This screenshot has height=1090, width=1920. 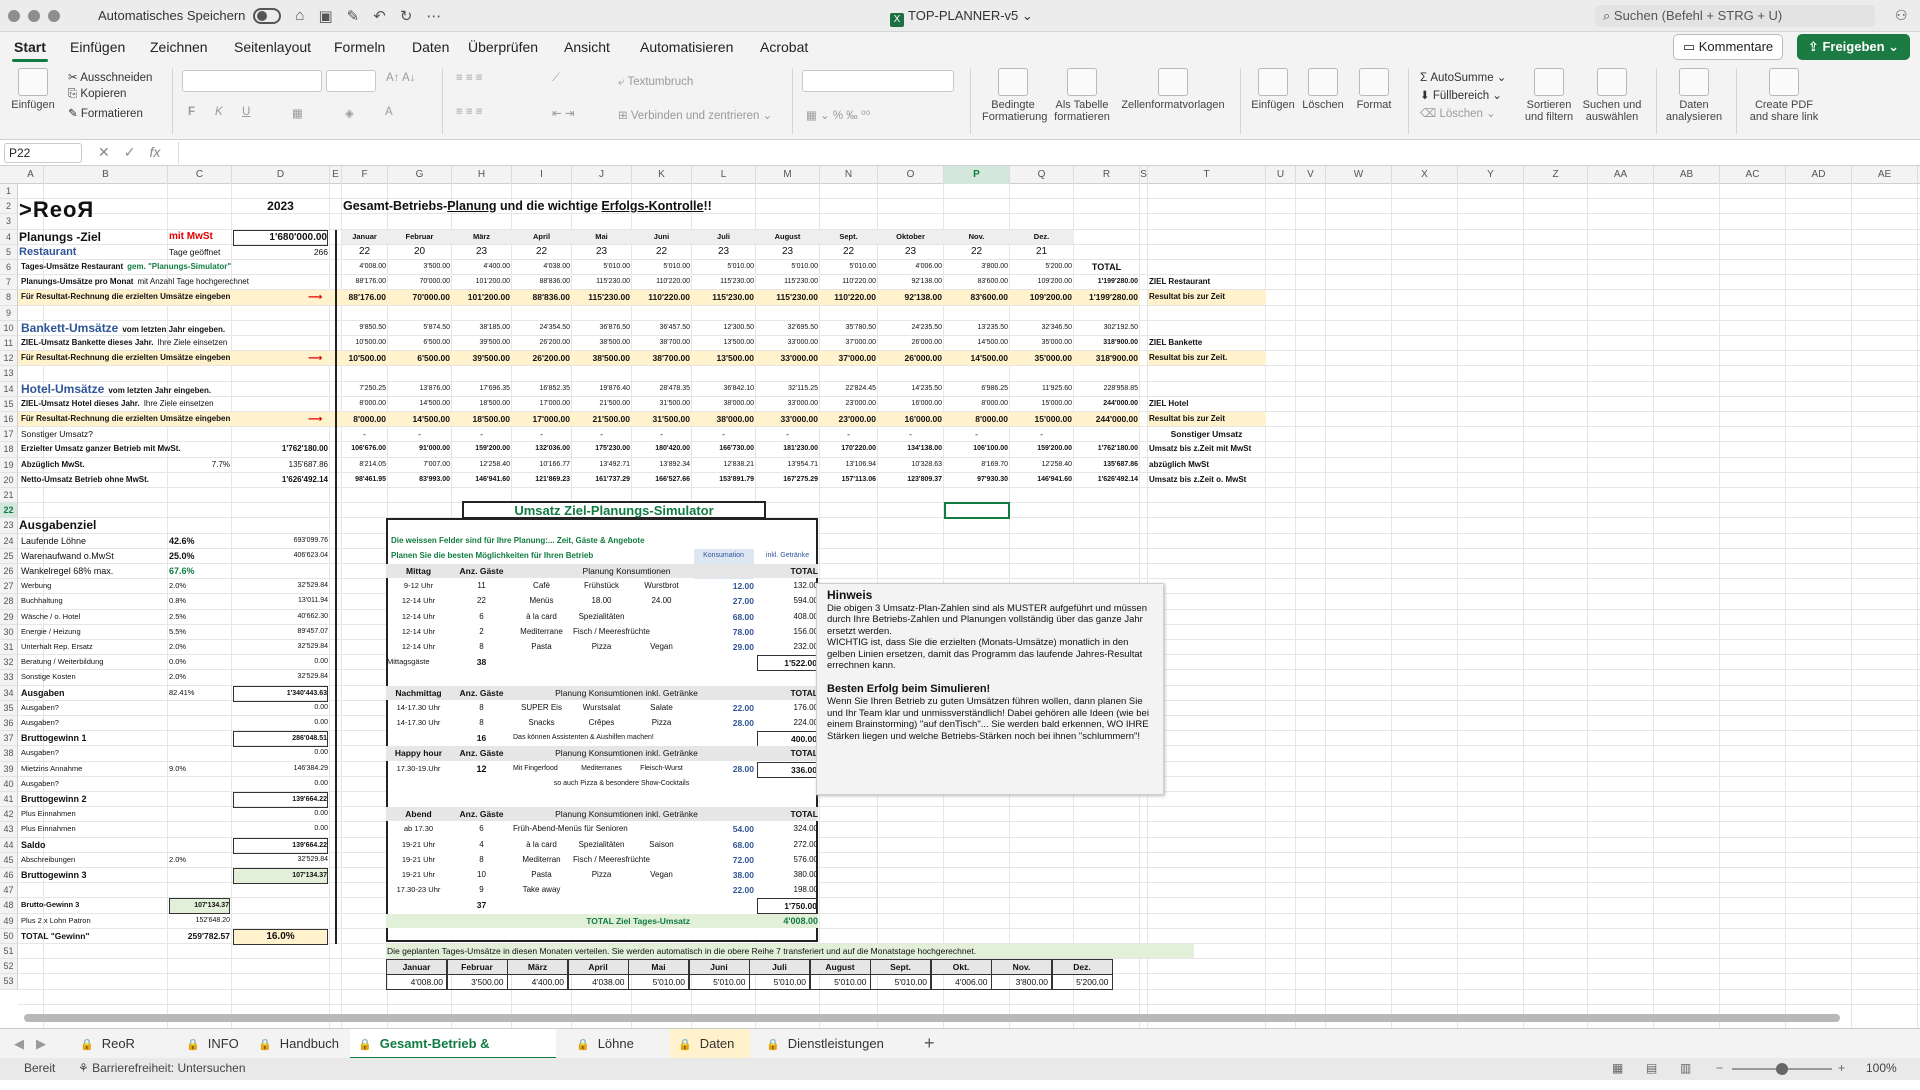 I want to click on row-header-15: 15, so click(x=9, y=404).